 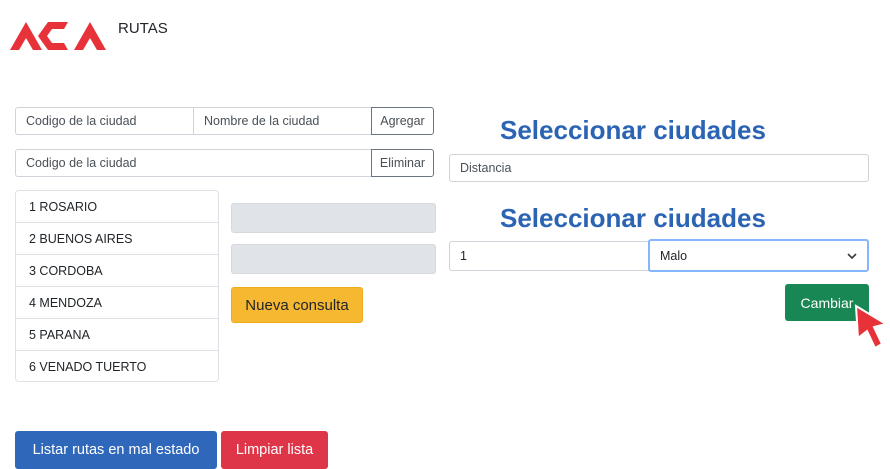 What do you see at coordinates (549, 256) in the screenshot?
I see `route-number-input: 1` at bounding box center [549, 256].